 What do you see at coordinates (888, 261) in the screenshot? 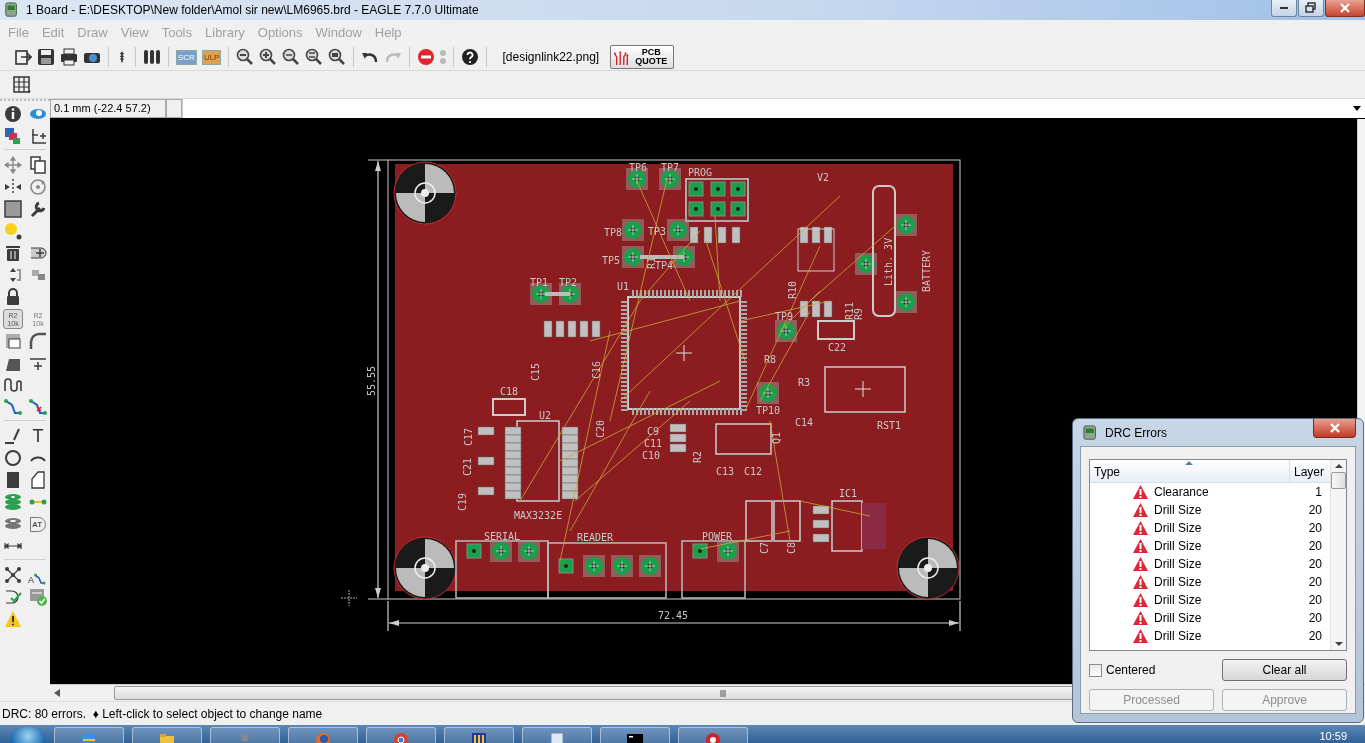
I see `component-label: Lith. 3V` at bounding box center [888, 261].